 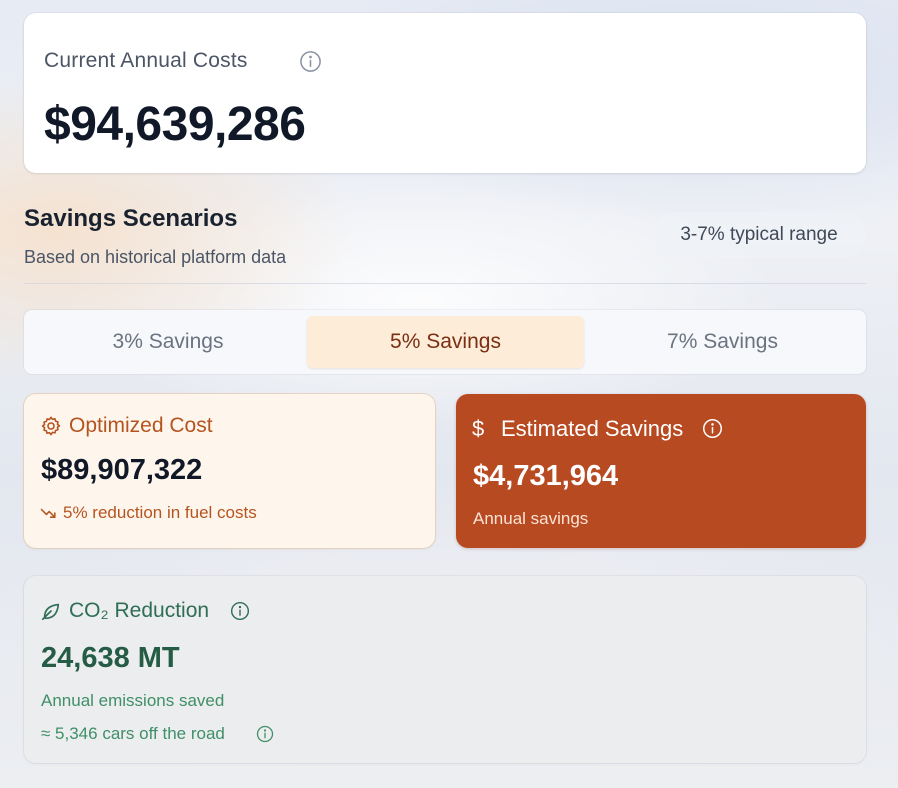 I want to click on current-costs-value: $94,639,286, so click(x=175, y=124).